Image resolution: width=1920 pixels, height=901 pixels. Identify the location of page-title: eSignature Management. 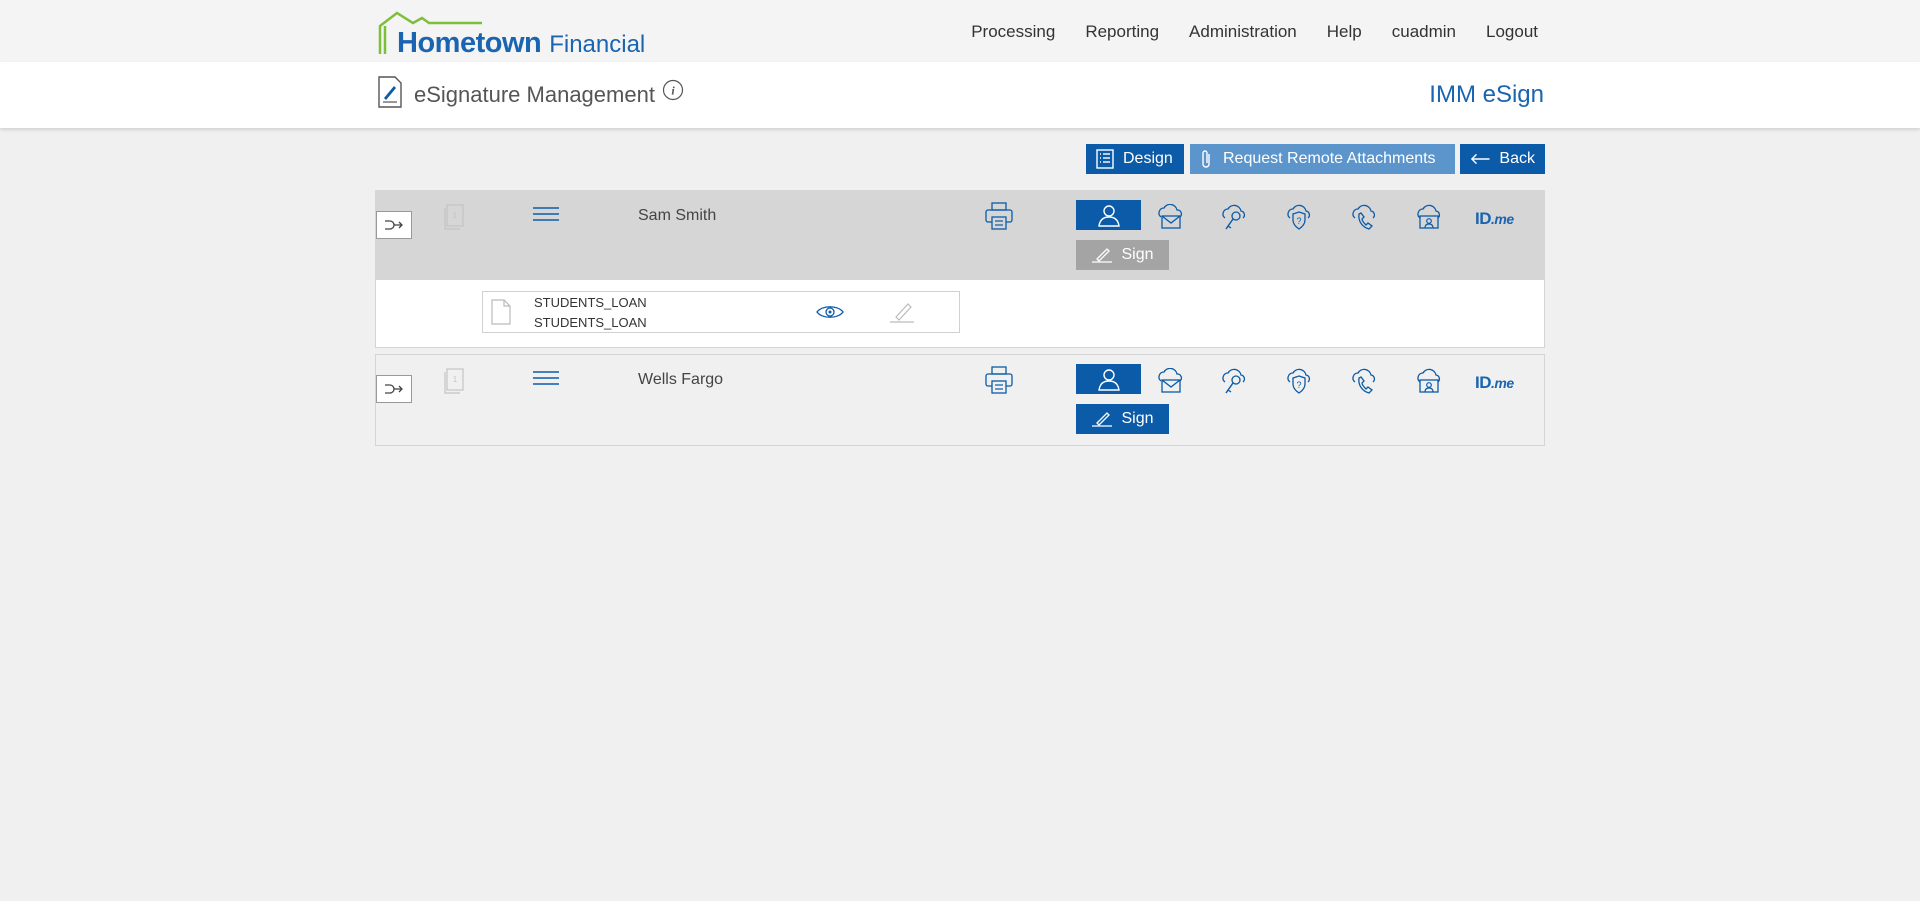
(534, 94).